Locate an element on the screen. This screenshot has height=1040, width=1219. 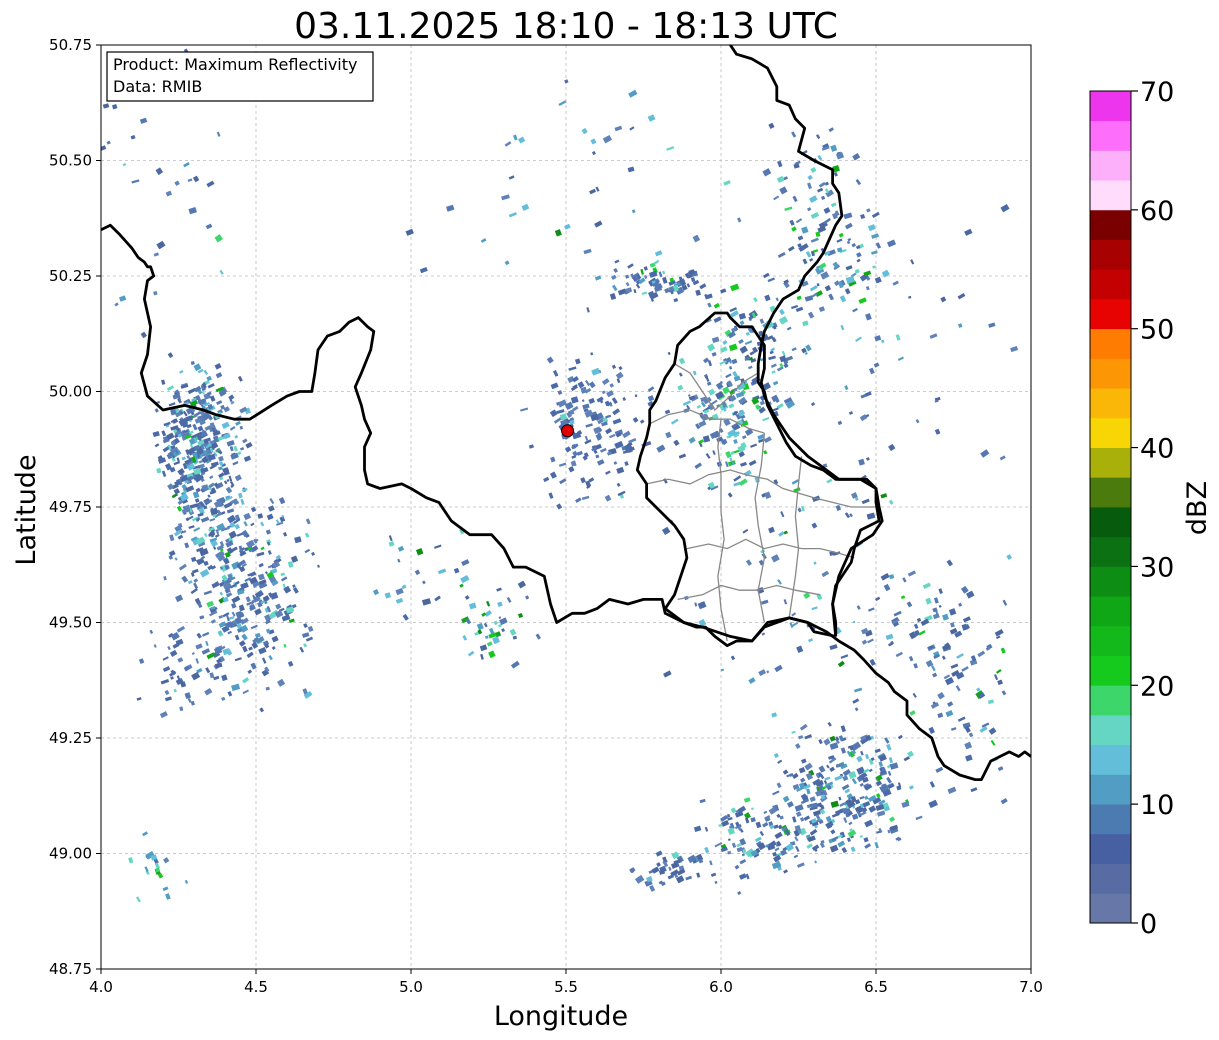
x-tick-label: 5.5 is located at coordinates (566, 987).